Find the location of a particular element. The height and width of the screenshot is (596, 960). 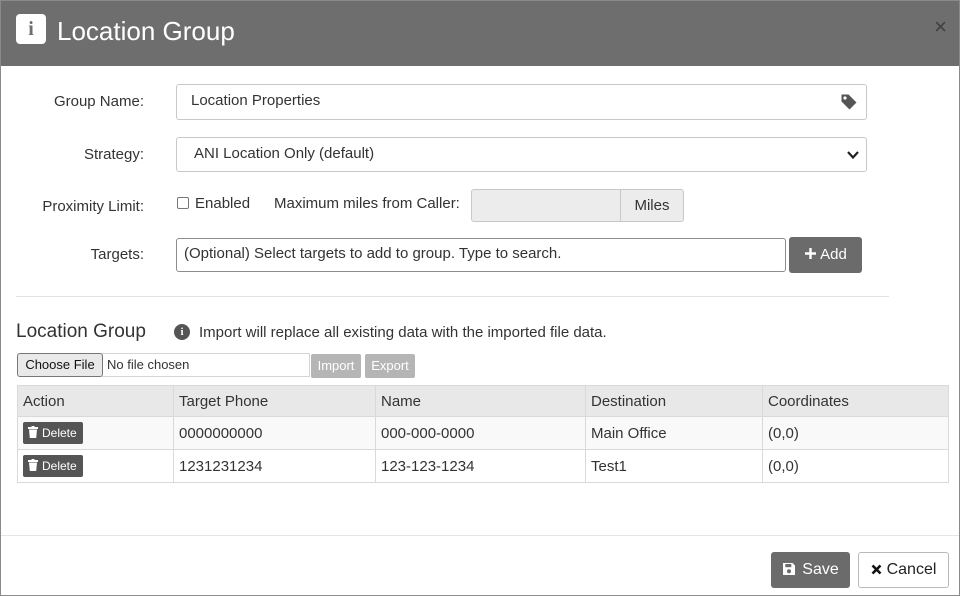

export-button: Export is located at coordinates (390, 366).